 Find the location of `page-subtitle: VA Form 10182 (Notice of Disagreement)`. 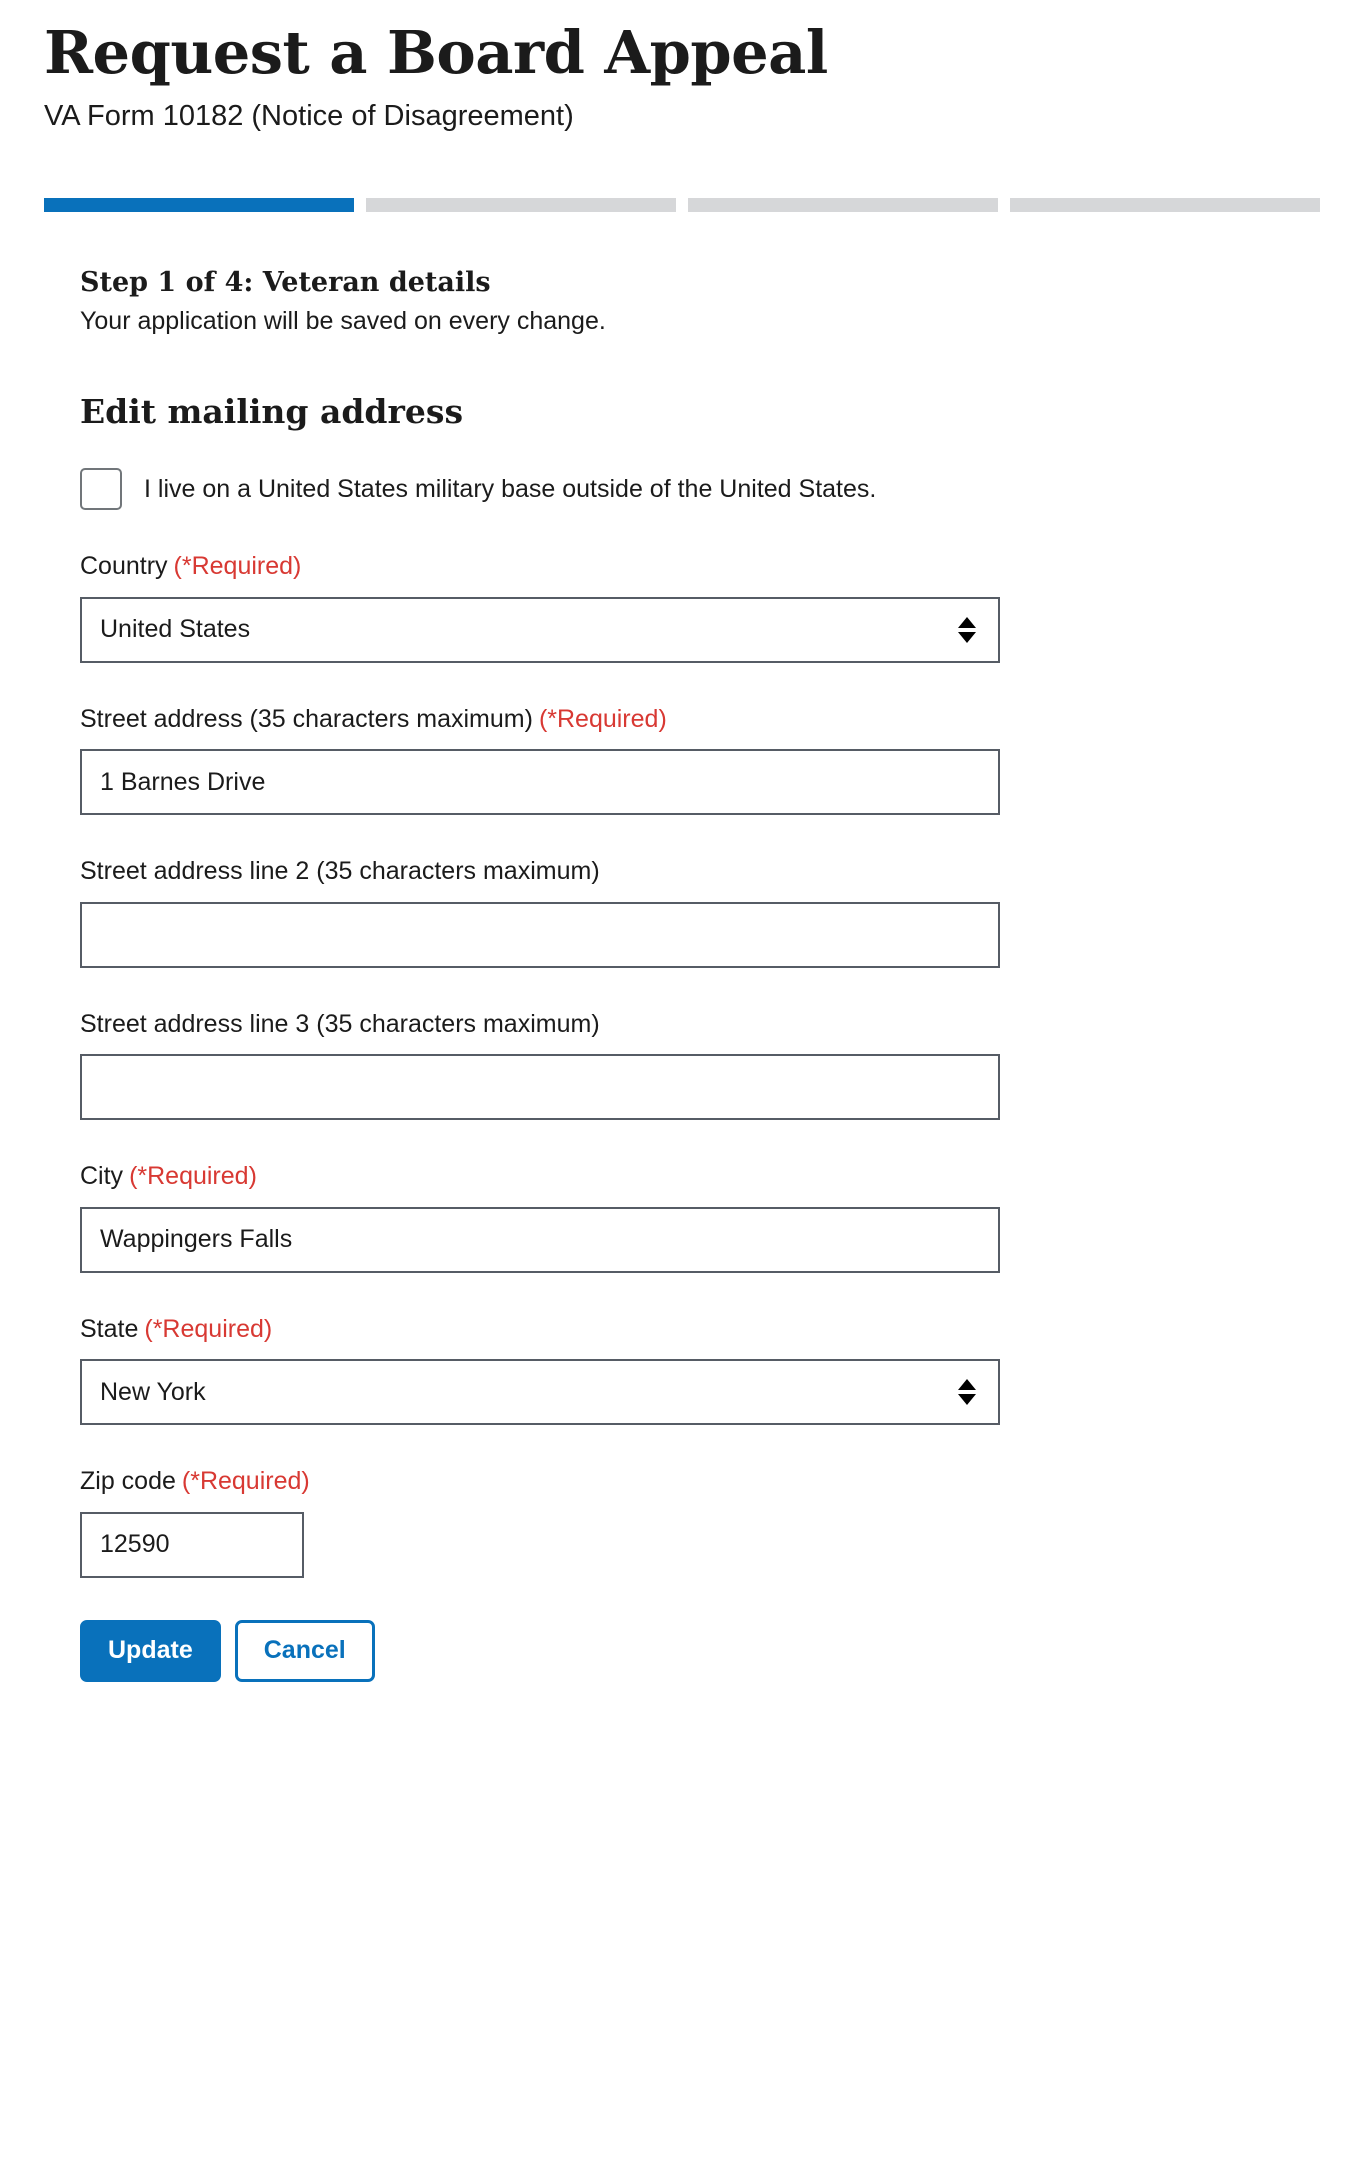

page-subtitle: VA Form 10182 (Notice of Disagreement) is located at coordinates (309, 115).